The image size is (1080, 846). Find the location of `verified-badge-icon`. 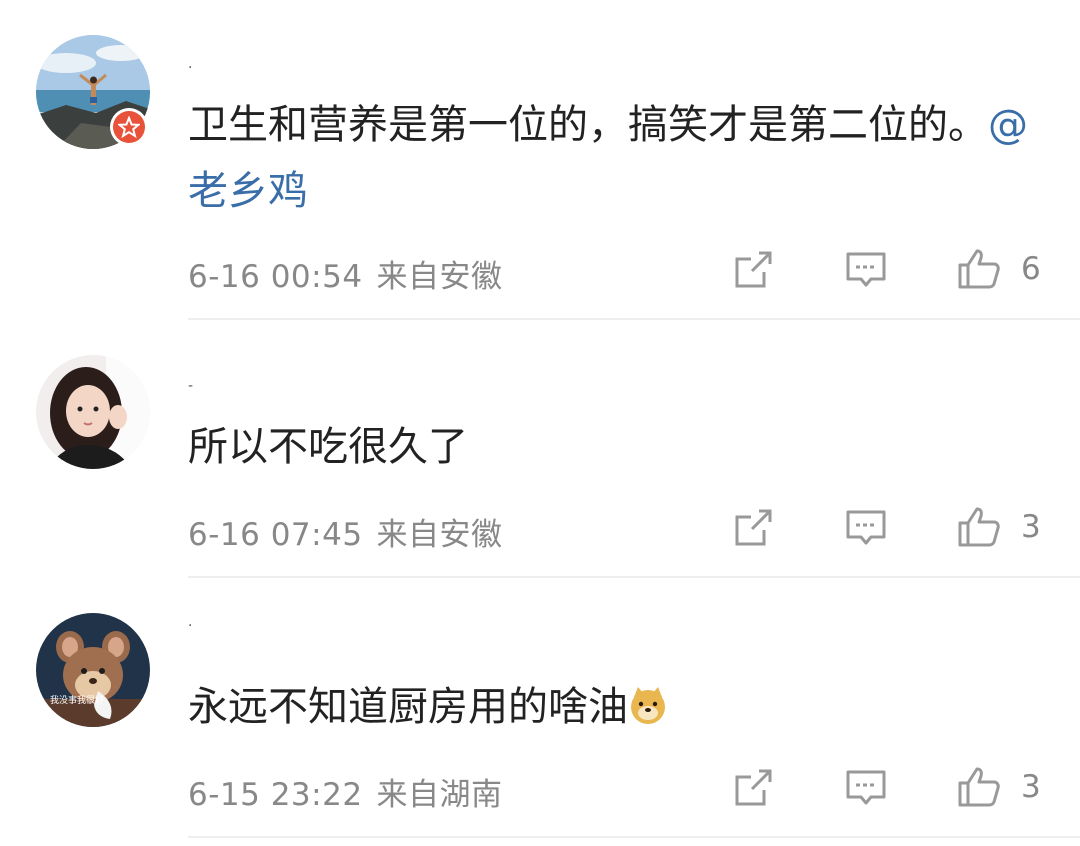

verified-badge-icon is located at coordinates (129, 127).